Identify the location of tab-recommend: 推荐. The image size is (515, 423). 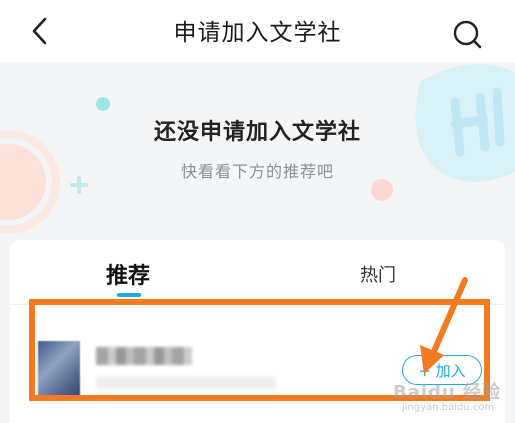
(128, 274).